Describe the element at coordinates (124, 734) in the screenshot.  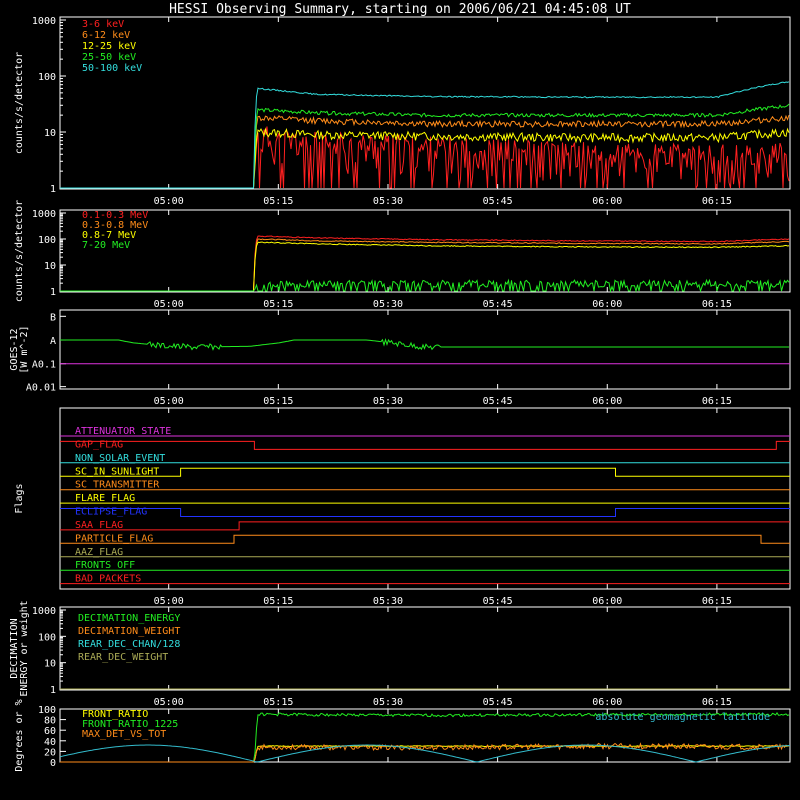
I see `ratio-legend-entry: MAX_DET_VS_TOT` at that location.